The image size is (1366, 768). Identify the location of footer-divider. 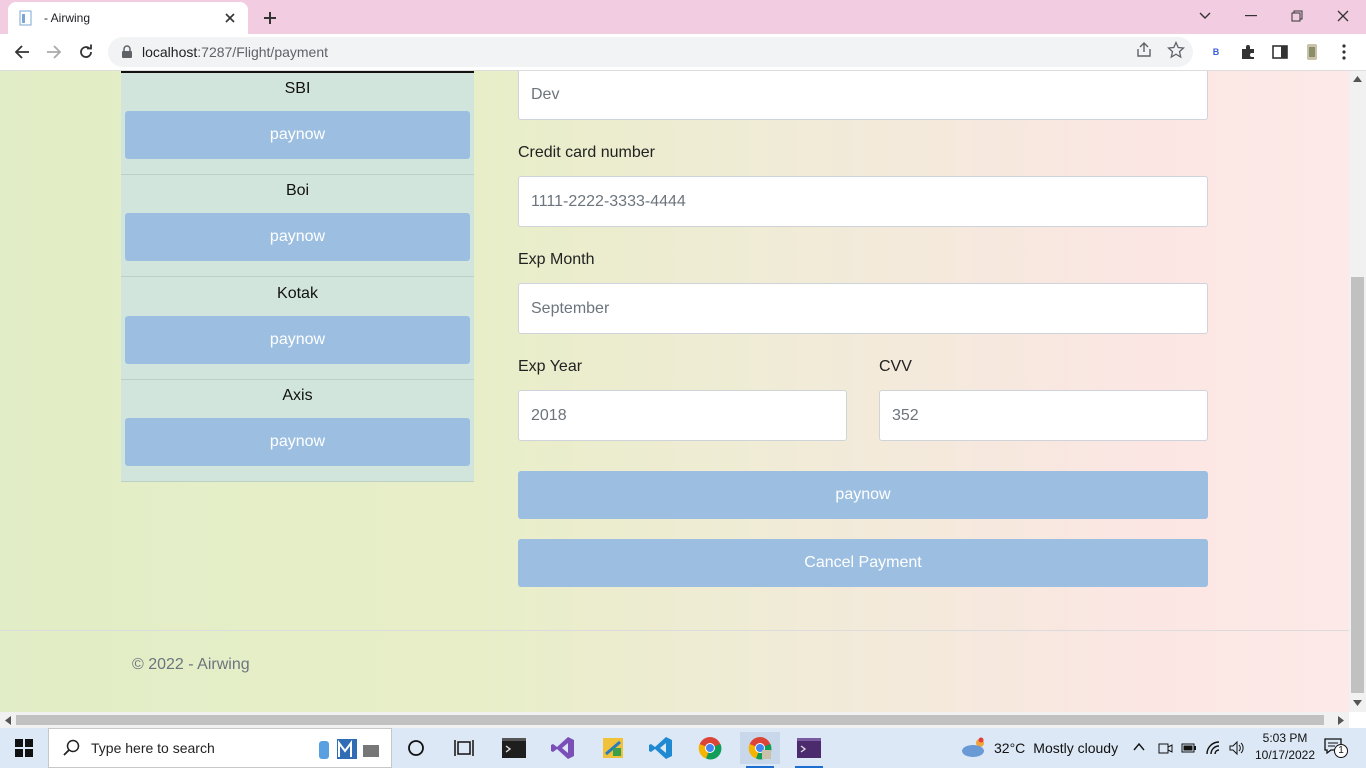
(674, 630).